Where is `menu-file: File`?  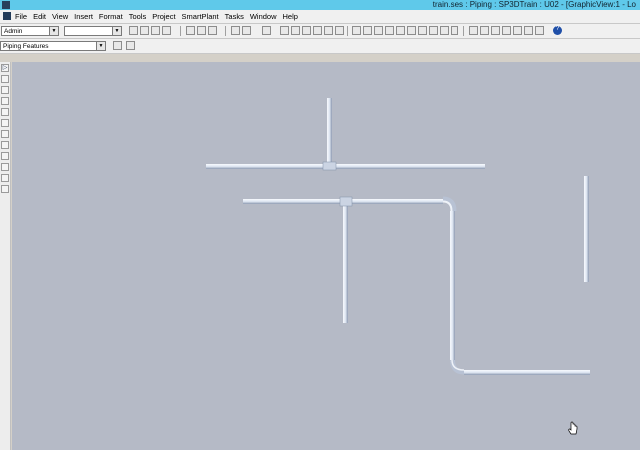
menu-file: File is located at coordinates (23, 16).